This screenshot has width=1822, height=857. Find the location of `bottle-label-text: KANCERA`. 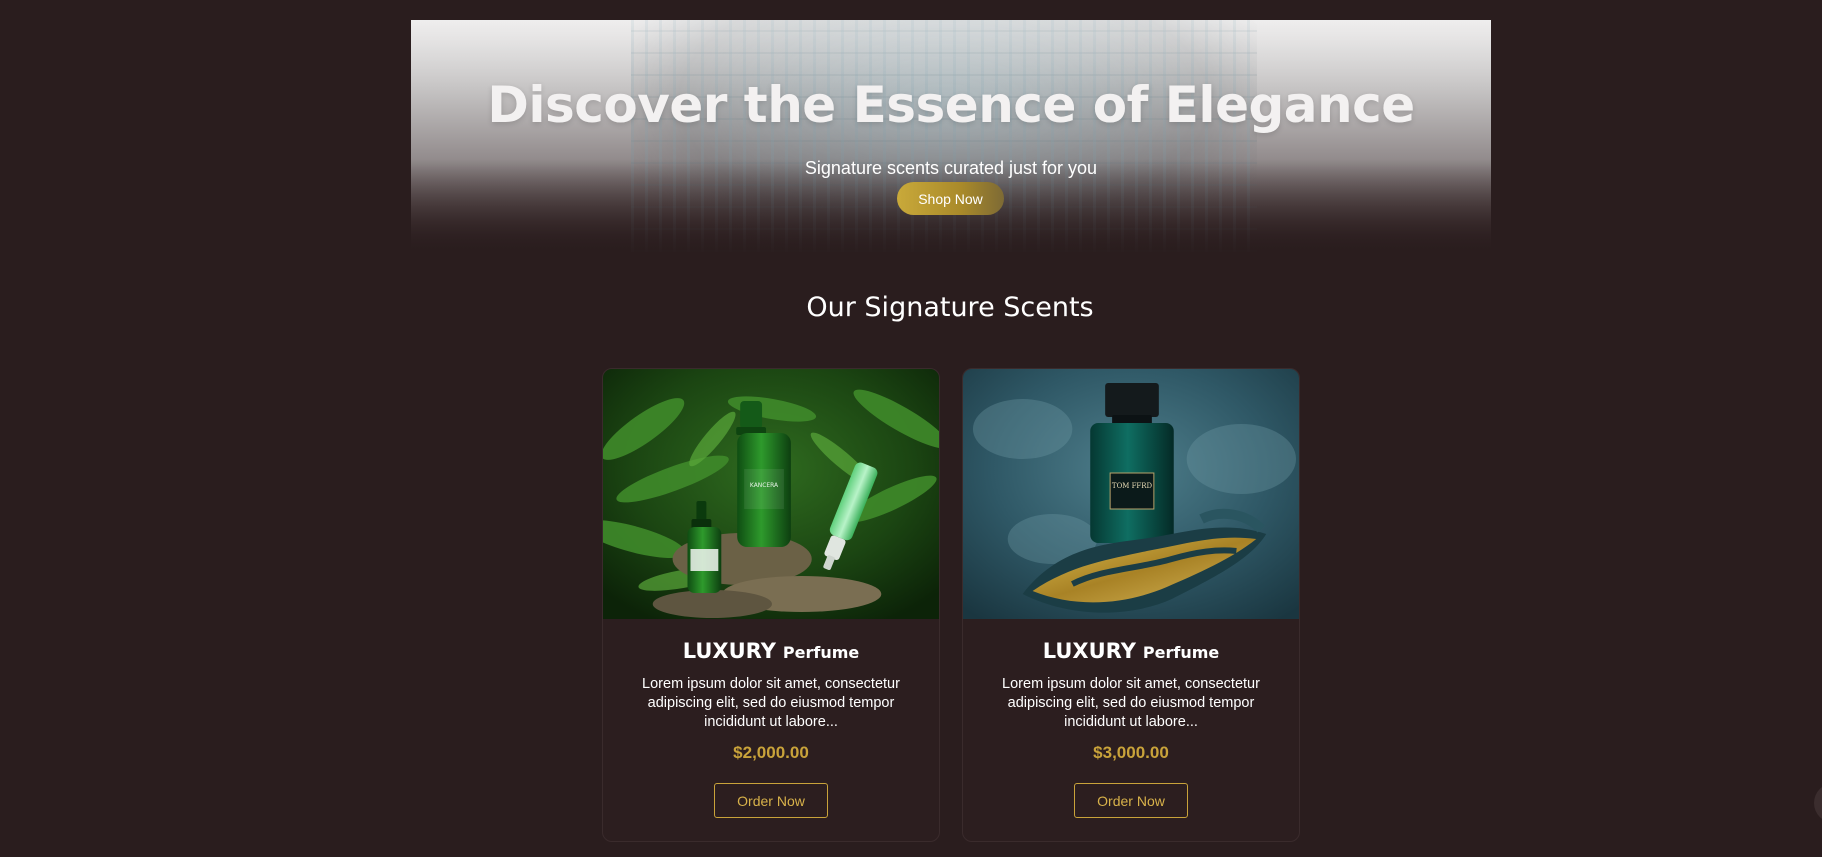

bottle-label-text: KANCERA is located at coordinates (764, 485).